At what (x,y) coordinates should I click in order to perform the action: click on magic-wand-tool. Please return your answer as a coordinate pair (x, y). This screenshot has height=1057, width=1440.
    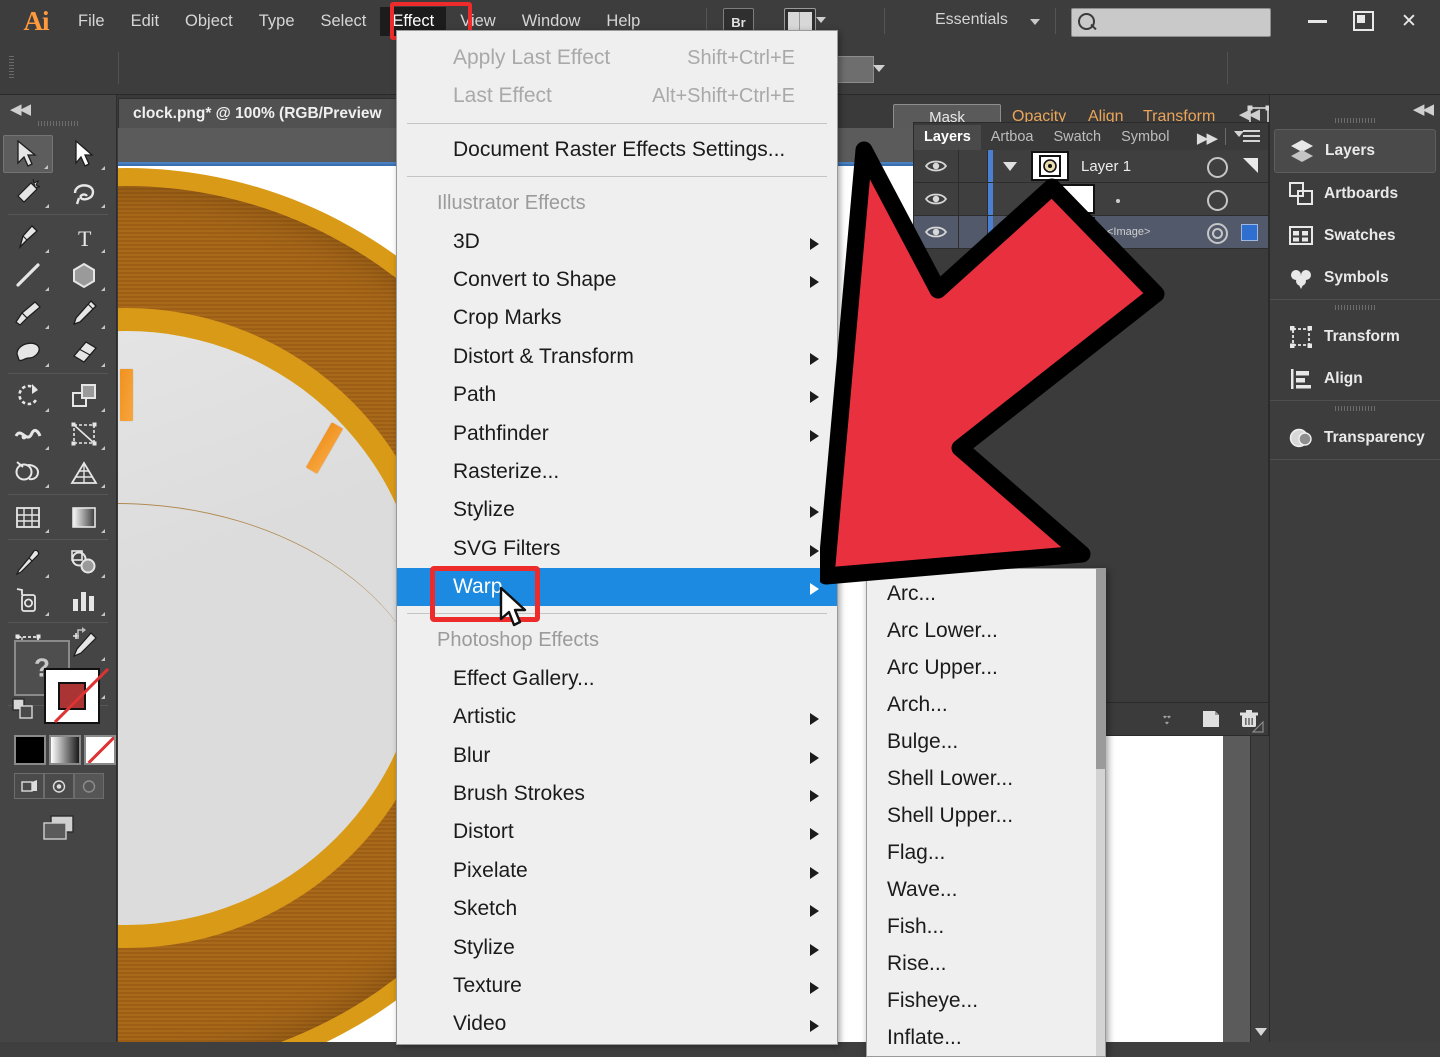
    Looking at the image, I should click on (28, 192).